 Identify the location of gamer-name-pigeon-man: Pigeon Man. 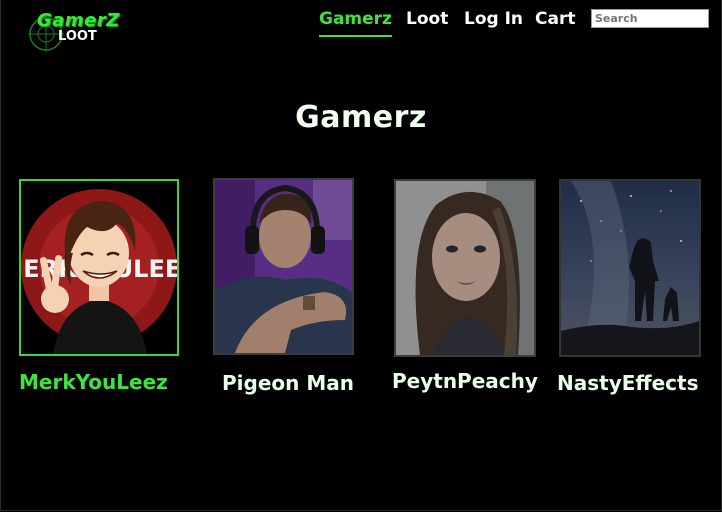
(288, 383).